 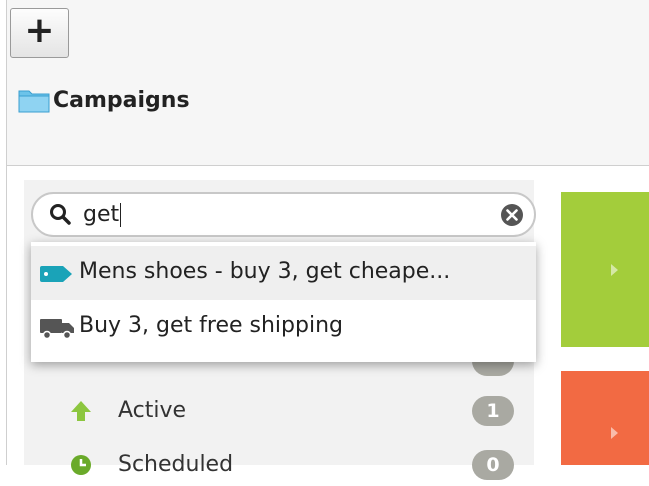 What do you see at coordinates (81, 465) in the screenshot?
I see `clock-icon` at bounding box center [81, 465].